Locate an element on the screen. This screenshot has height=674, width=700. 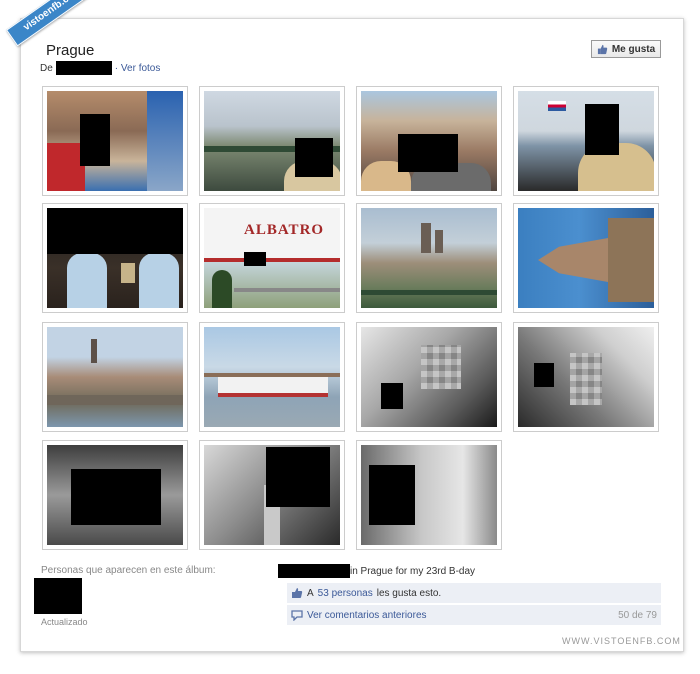
like-album-button: Me gusta is located at coordinates (626, 49).